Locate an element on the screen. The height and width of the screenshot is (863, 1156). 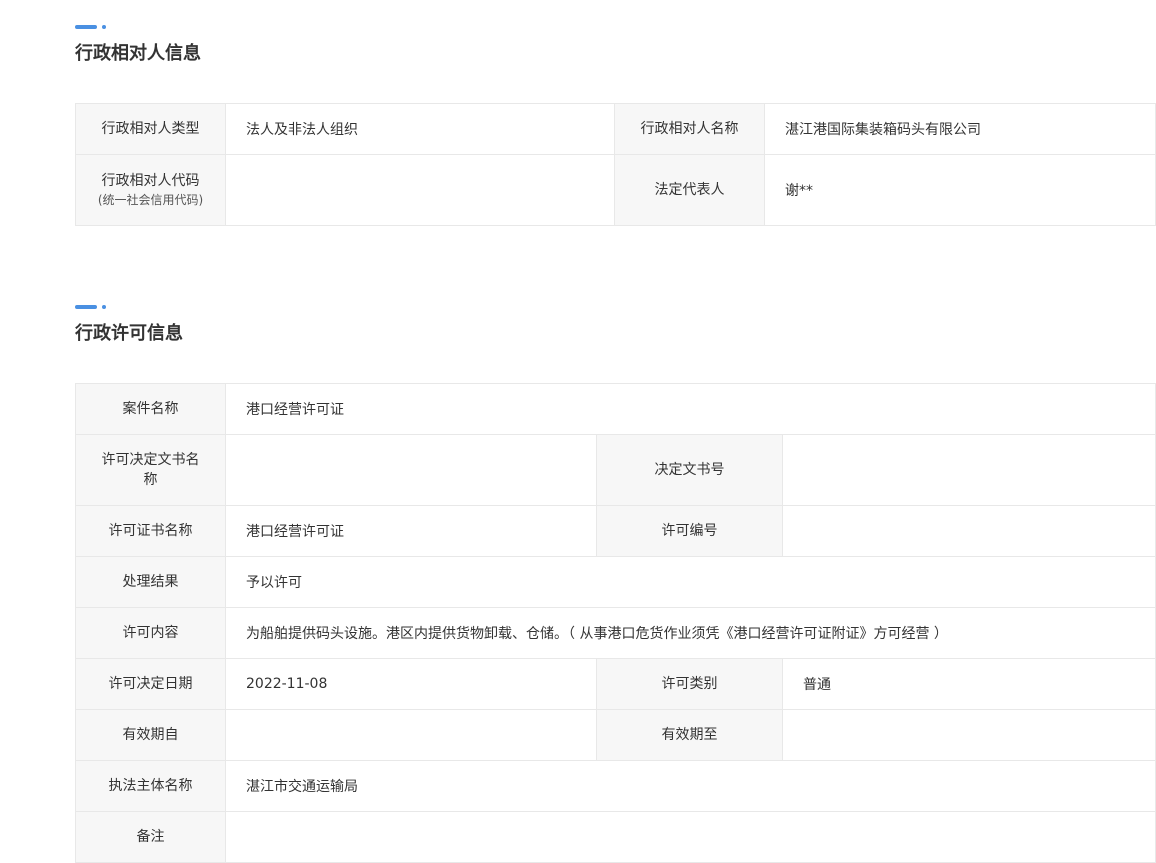
decision-doc-name-label: 许可决定文书名称 is located at coordinates (150, 470).